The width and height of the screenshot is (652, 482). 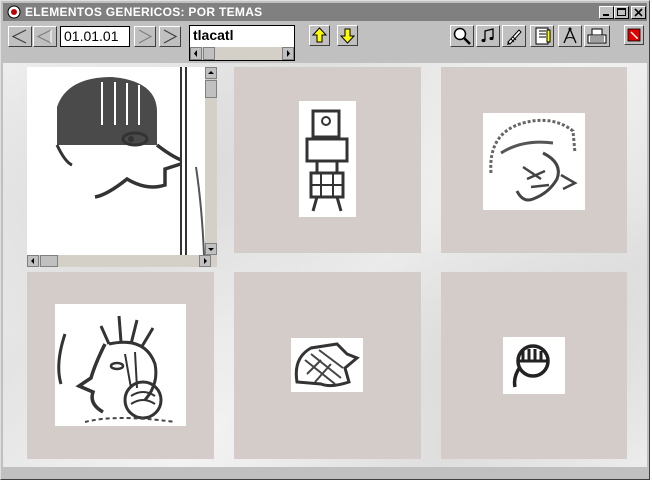 I want to click on close-button, so click(x=638, y=12).